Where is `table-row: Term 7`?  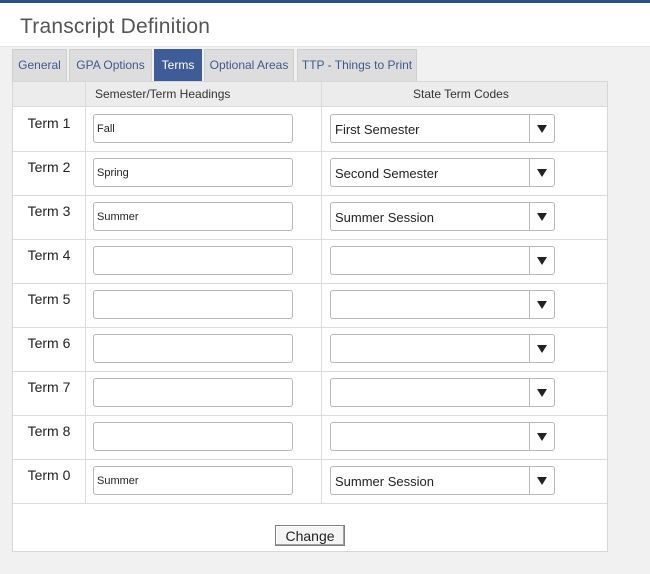 table-row: Term 7 is located at coordinates (310, 394).